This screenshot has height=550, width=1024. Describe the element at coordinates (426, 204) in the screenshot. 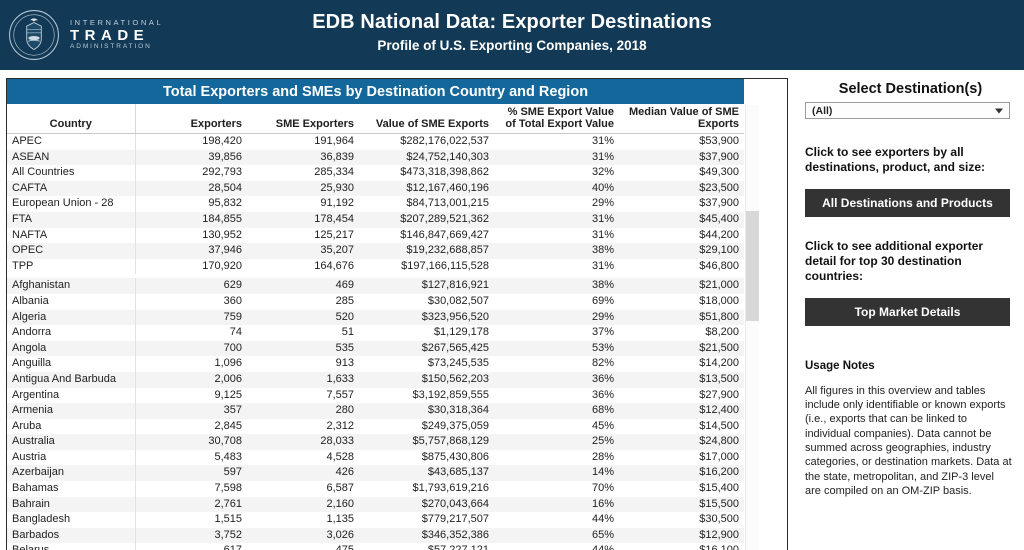

I see `cell-value-of-sme-exports: $84,713,001,215` at that location.